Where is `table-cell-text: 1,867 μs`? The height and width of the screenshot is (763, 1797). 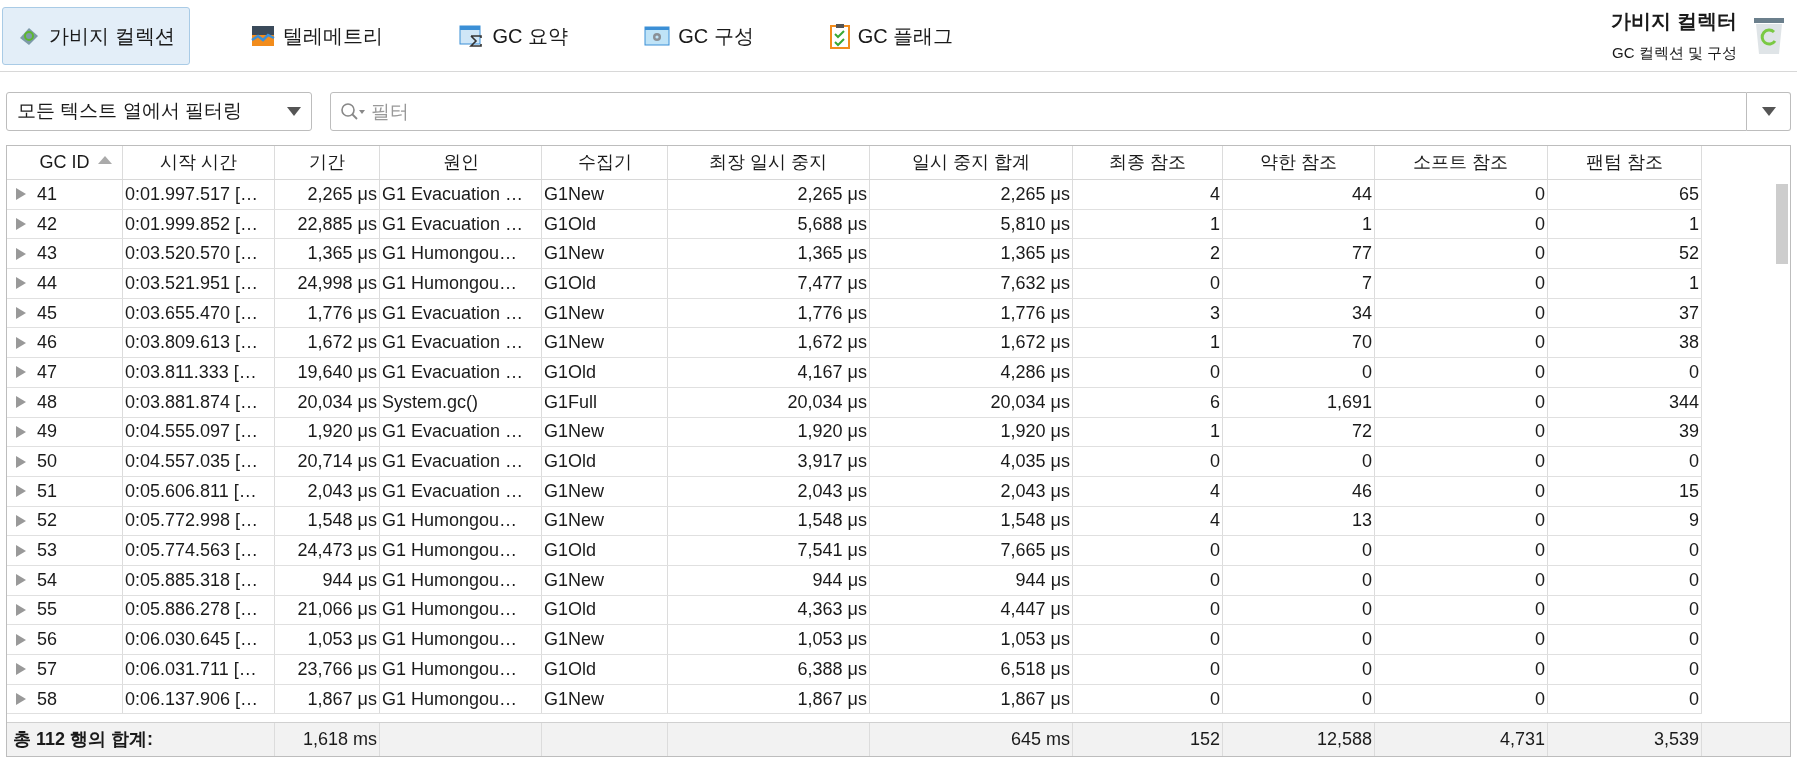 table-cell-text: 1,867 μs is located at coordinates (1035, 699).